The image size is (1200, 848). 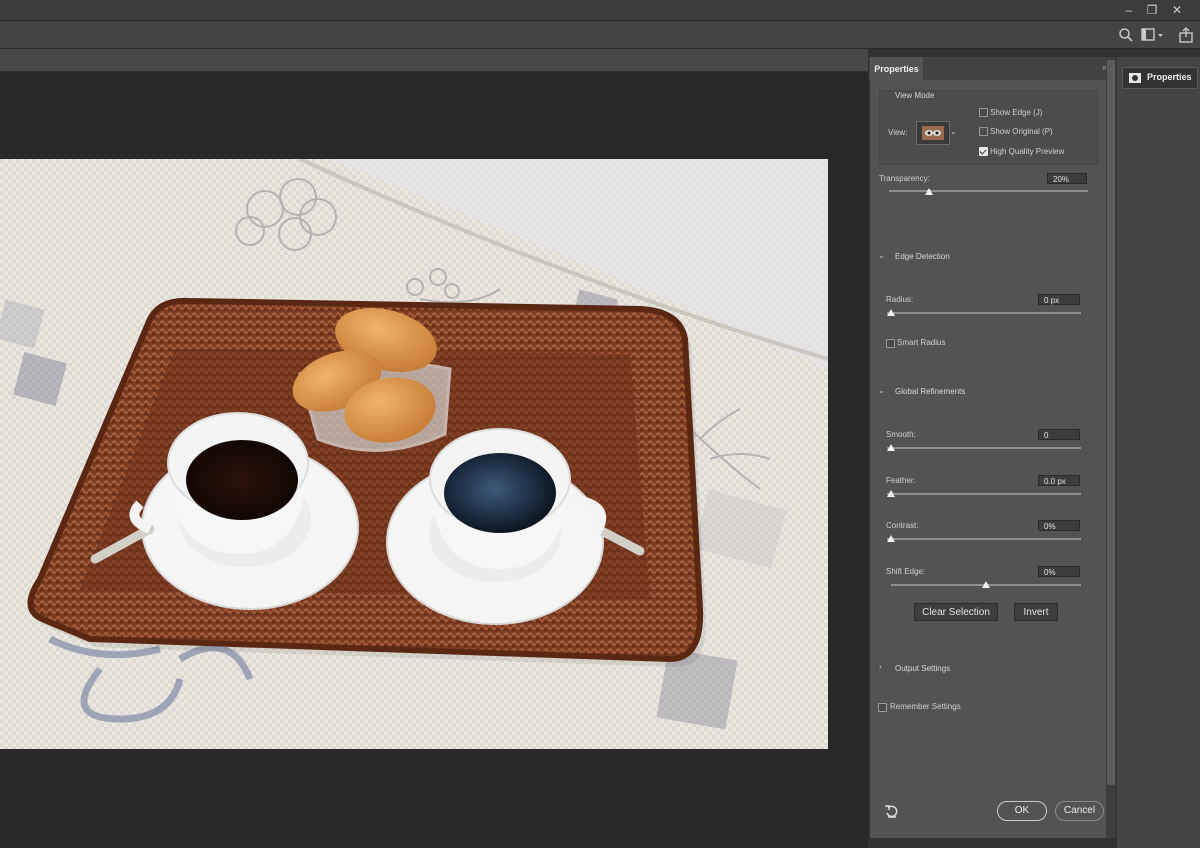 I want to click on smooth-label: Smooth:, so click(x=901, y=434).